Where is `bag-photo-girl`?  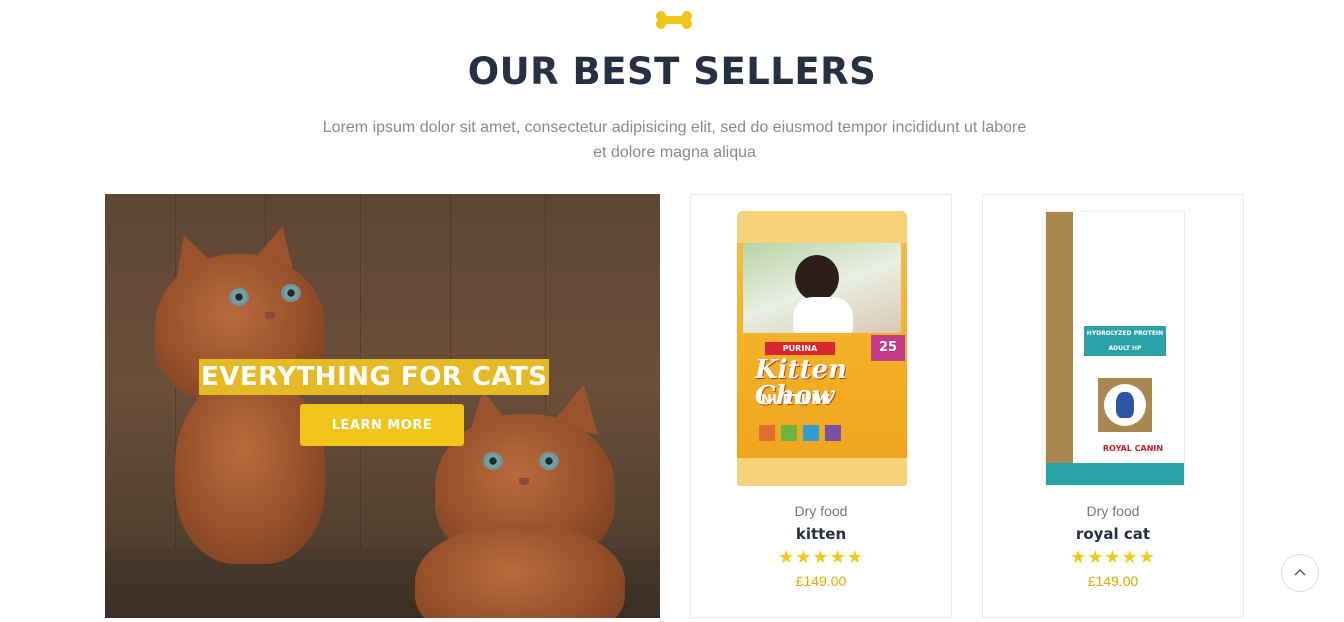
bag-photo-girl is located at coordinates (817, 278).